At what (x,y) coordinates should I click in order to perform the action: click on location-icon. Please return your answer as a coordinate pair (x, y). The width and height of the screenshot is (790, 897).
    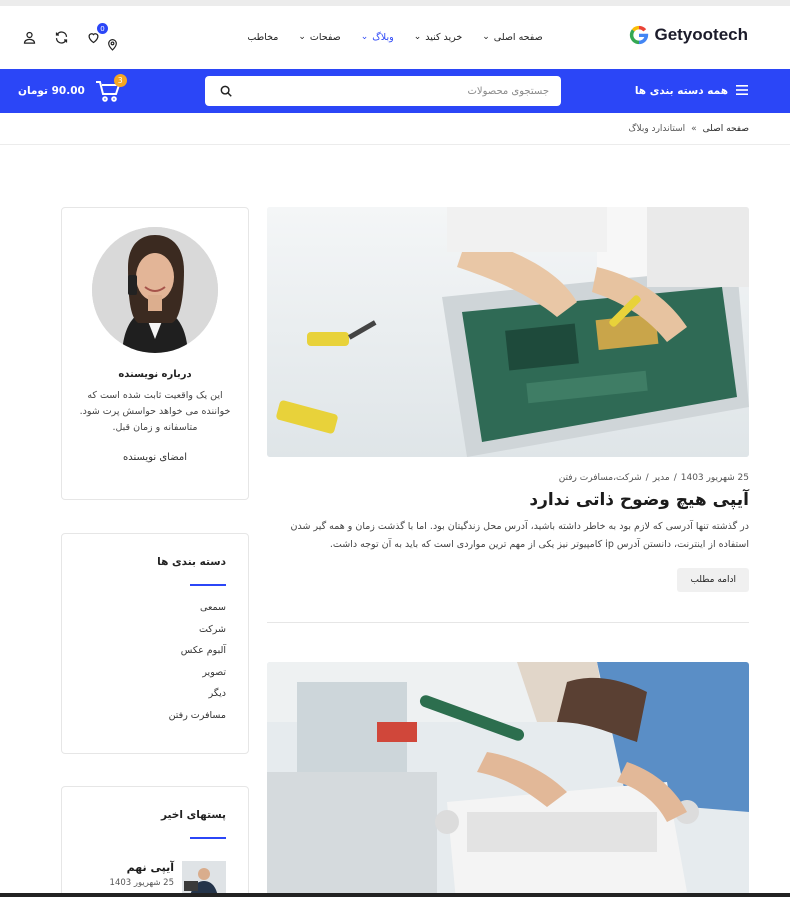
    Looking at the image, I should click on (112, 44).